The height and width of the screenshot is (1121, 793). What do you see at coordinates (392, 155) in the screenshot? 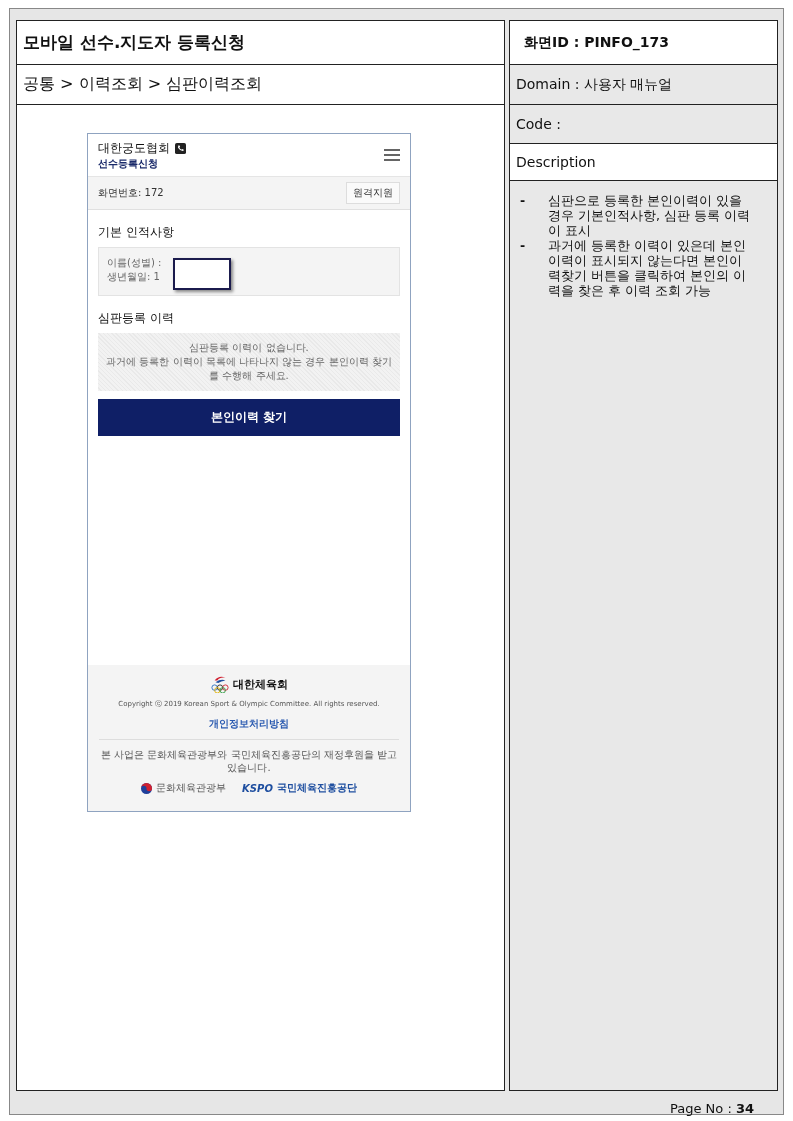
I see `menu-icon` at bounding box center [392, 155].